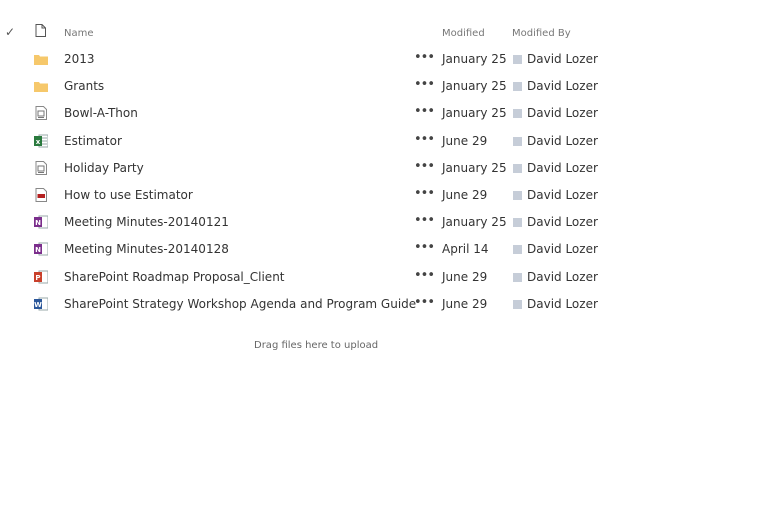  What do you see at coordinates (384, 86) in the screenshot?
I see `file-row: Grants ••• January 25 David Lozer` at bounding box center [384, 86].